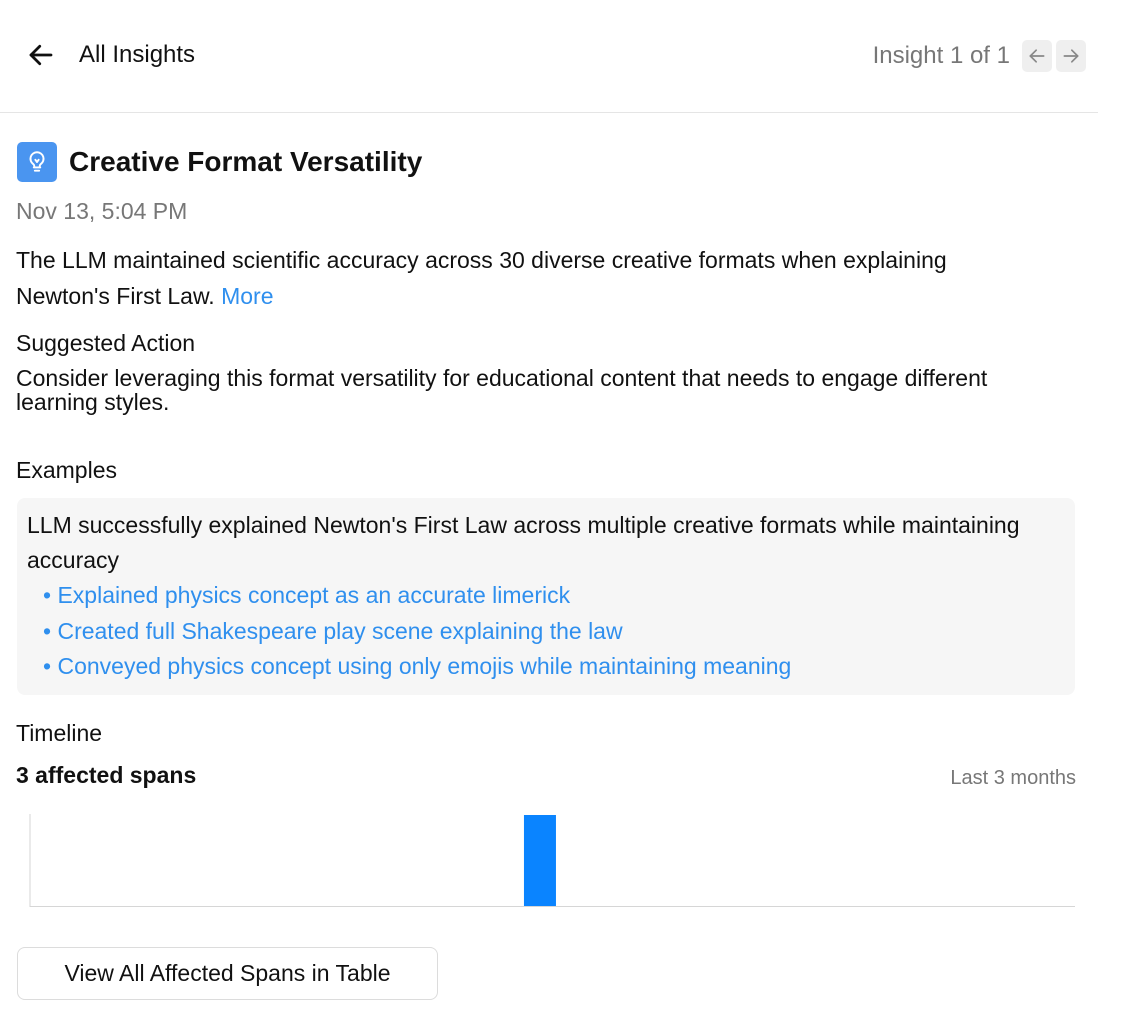 The height and width of the screenshot is (1024, 1122). What do you see at coordinates (106, 343) in the screenshot?
I see `suggested-action-heading: Suggested Action` at bounding box center [106, 343].